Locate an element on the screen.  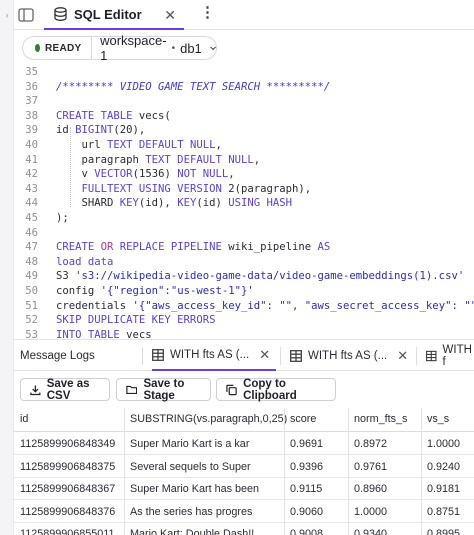
line-number: 47 is located at coordinates (31, 247).